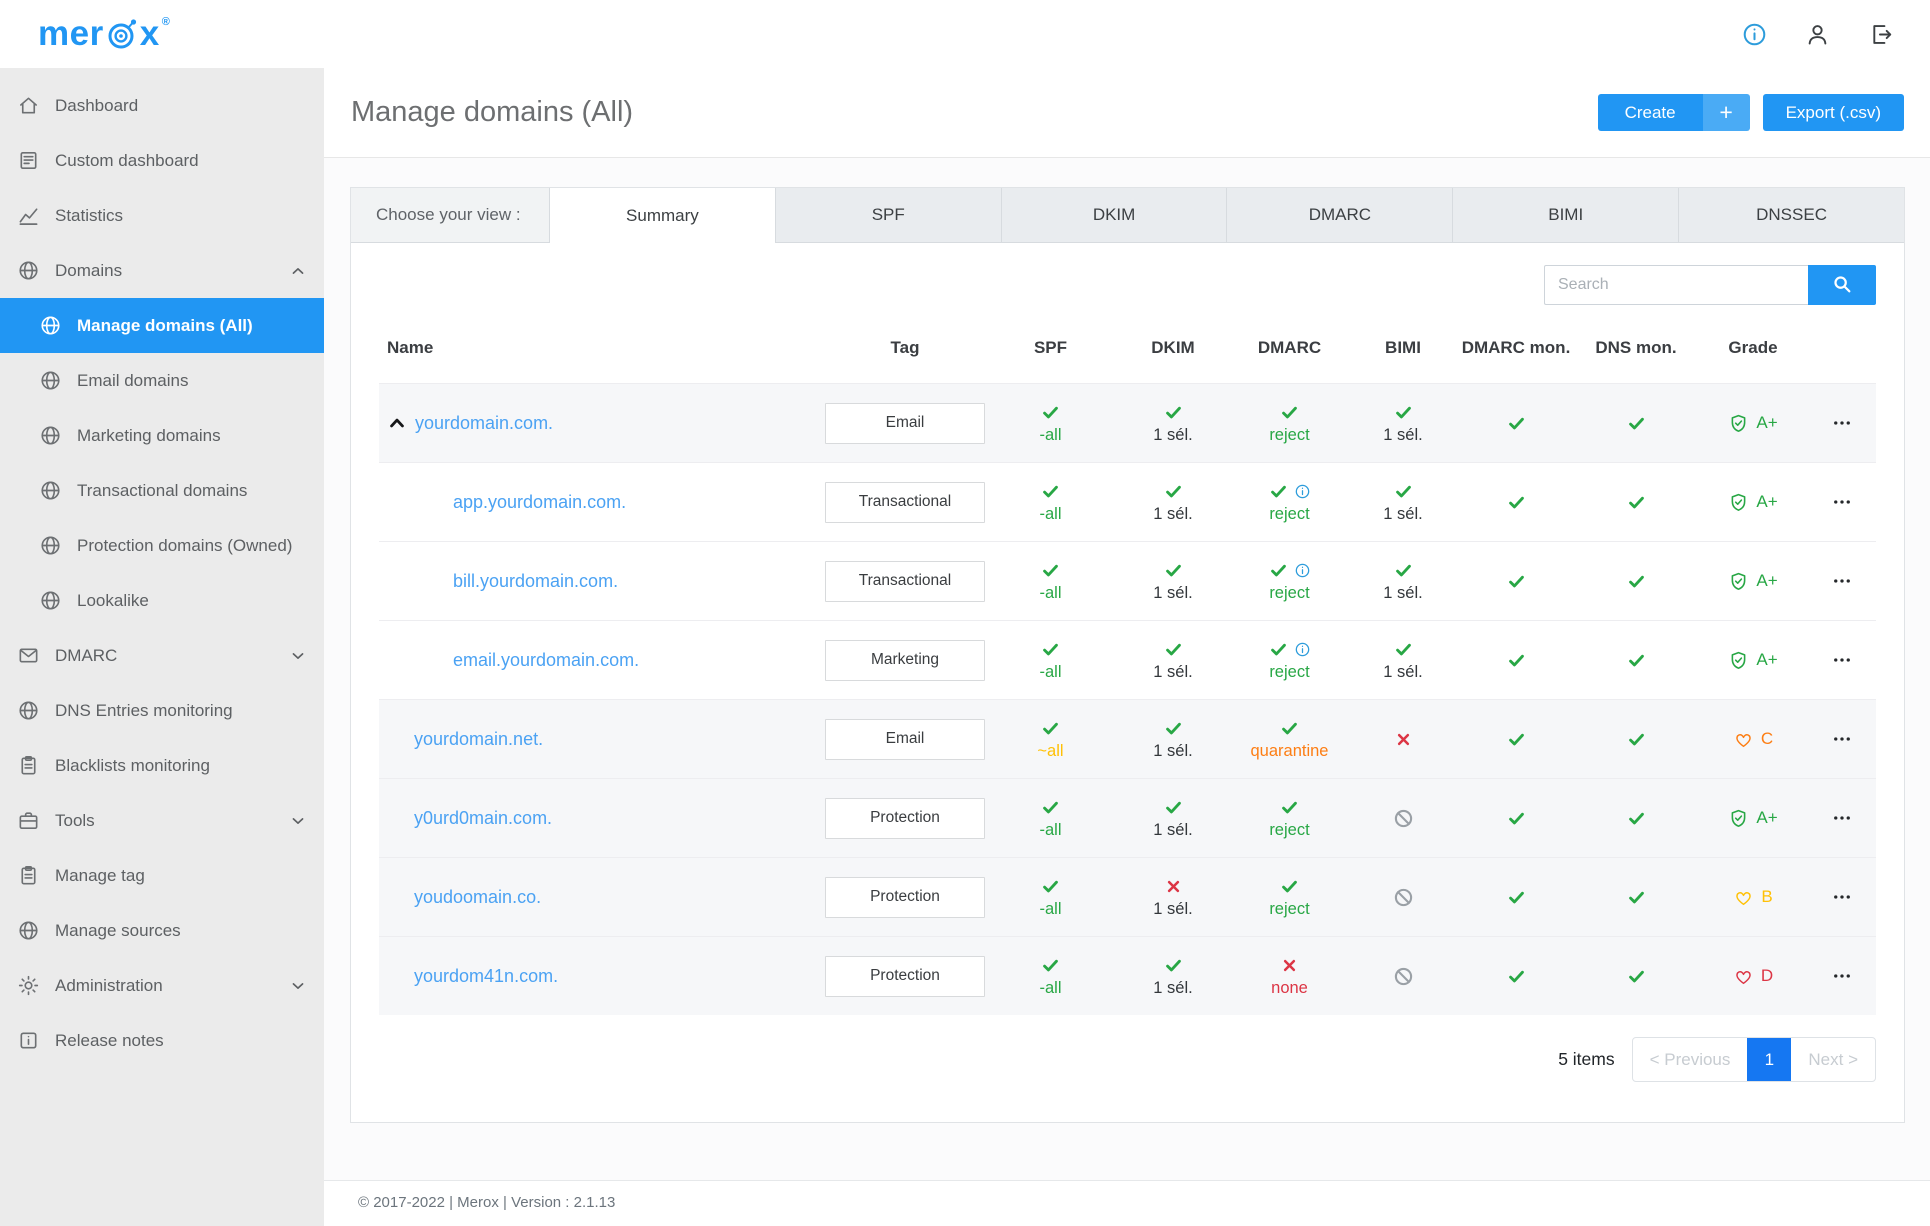 The image size is (1930, 1226). I want to click on sidebar-item-tools: Tools, so click(162, 820).